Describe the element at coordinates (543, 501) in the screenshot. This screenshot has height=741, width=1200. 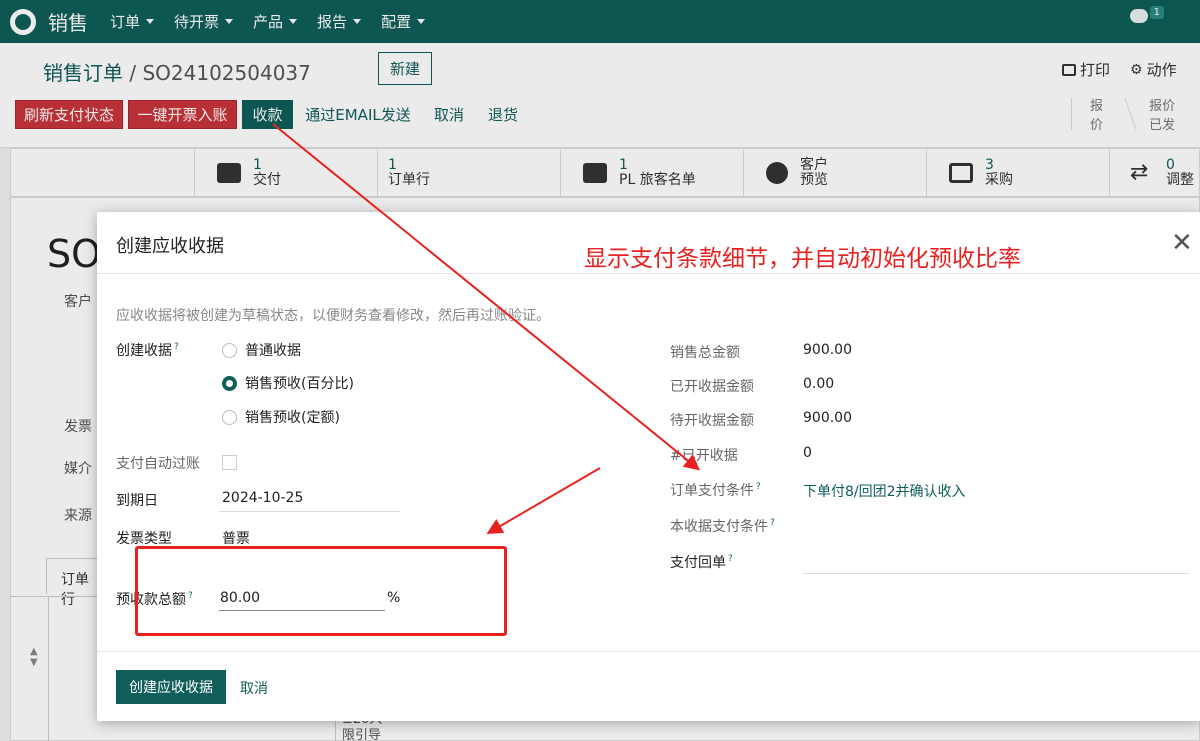
I see `arrow-line` at that location.